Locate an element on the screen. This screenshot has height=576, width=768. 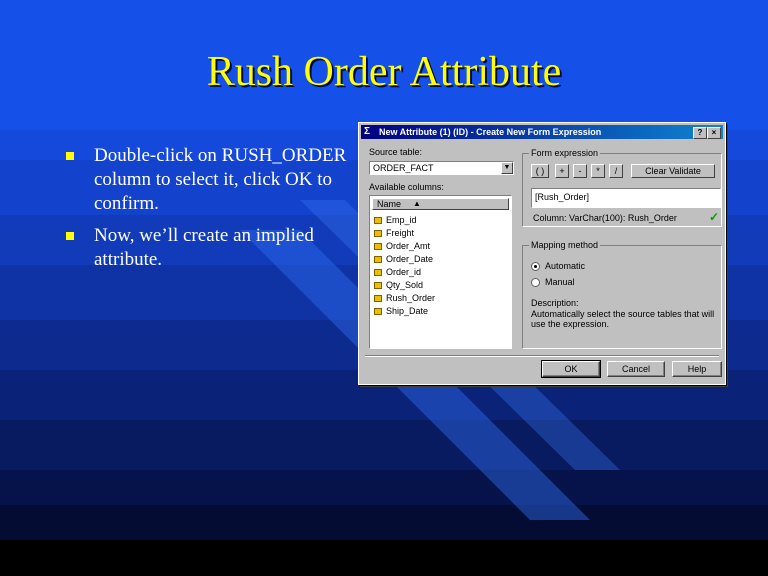
list-item: Freight is located at coordinates (404, 233).